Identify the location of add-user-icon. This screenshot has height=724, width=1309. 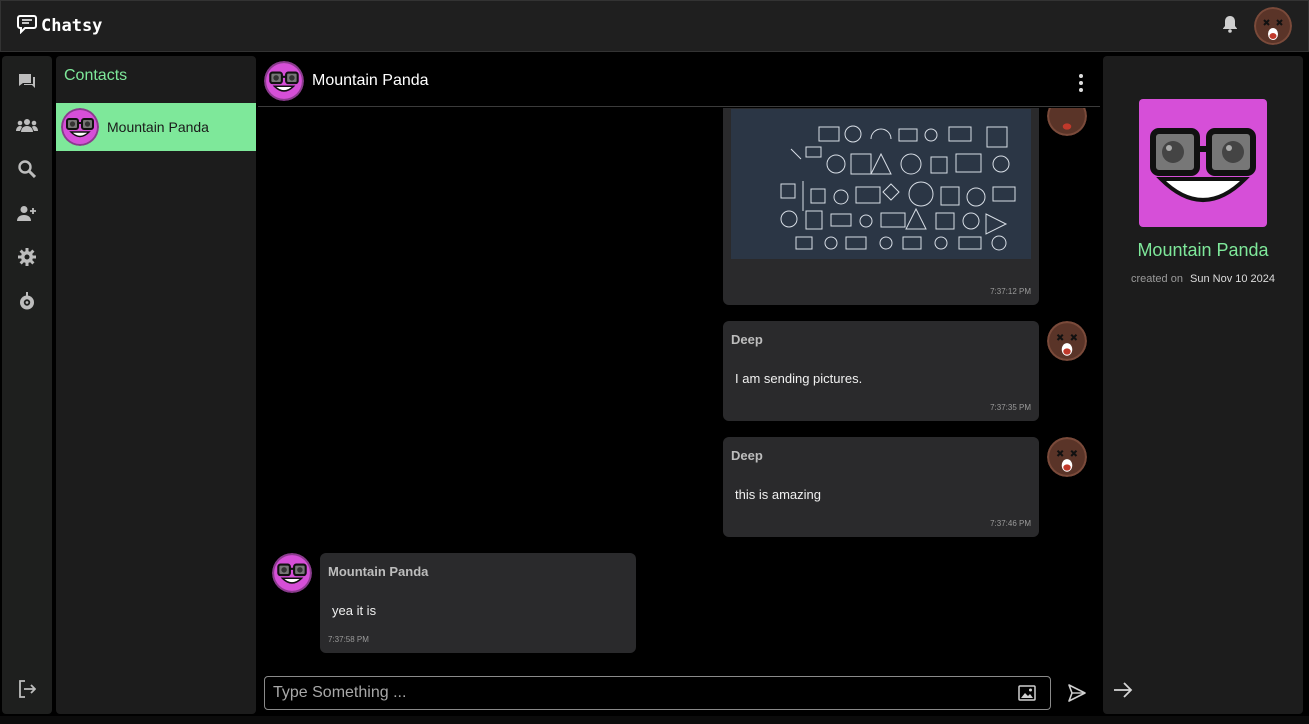
(27, 213).